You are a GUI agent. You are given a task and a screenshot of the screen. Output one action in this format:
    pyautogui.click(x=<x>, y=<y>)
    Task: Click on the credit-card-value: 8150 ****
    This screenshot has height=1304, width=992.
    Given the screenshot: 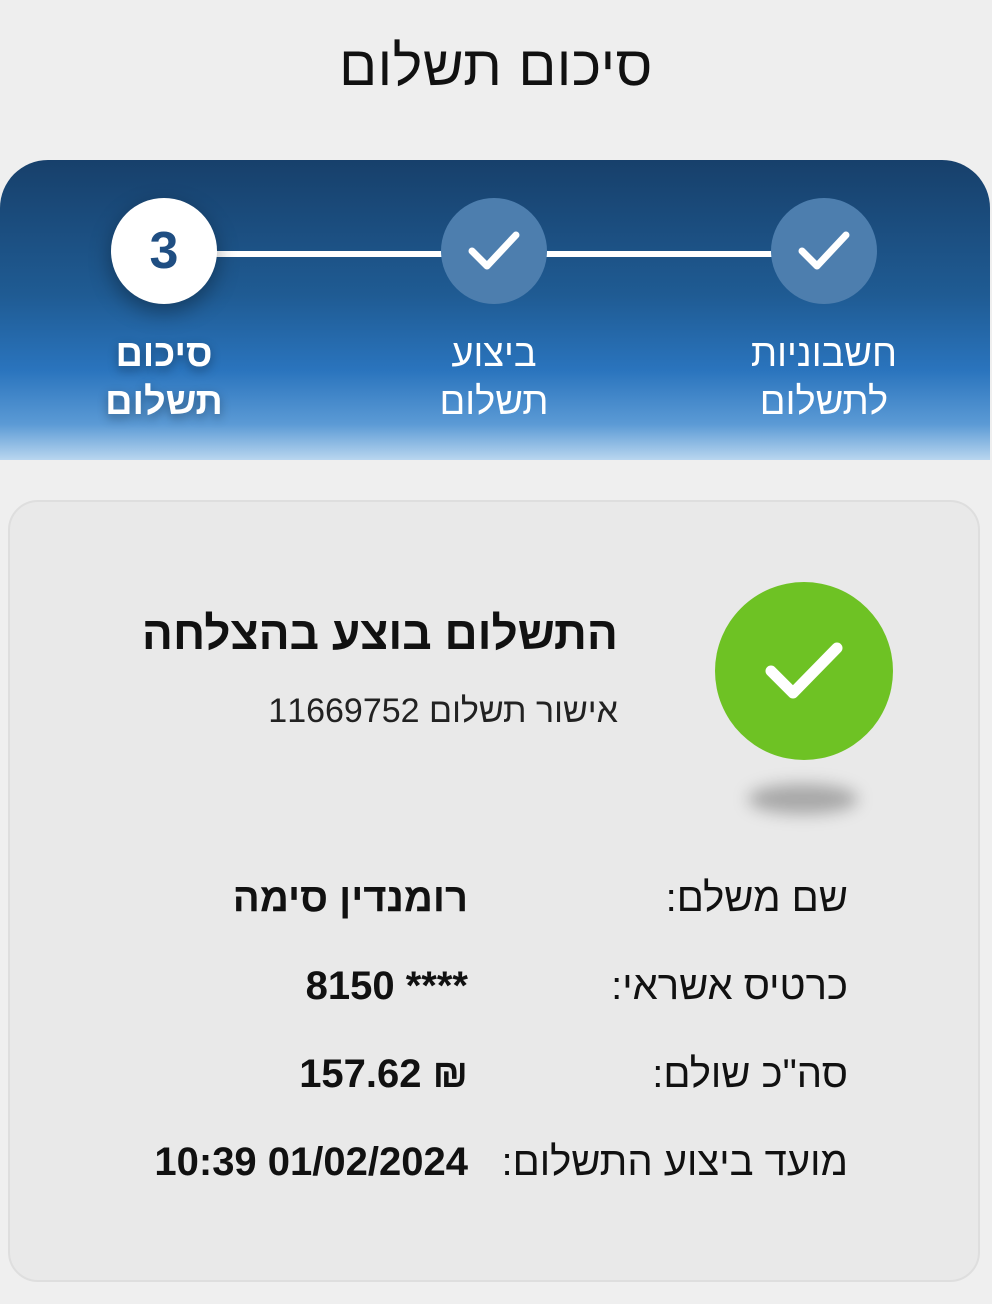 What is the action you would take?
    pyautogui.click(x=386, y=986)
    